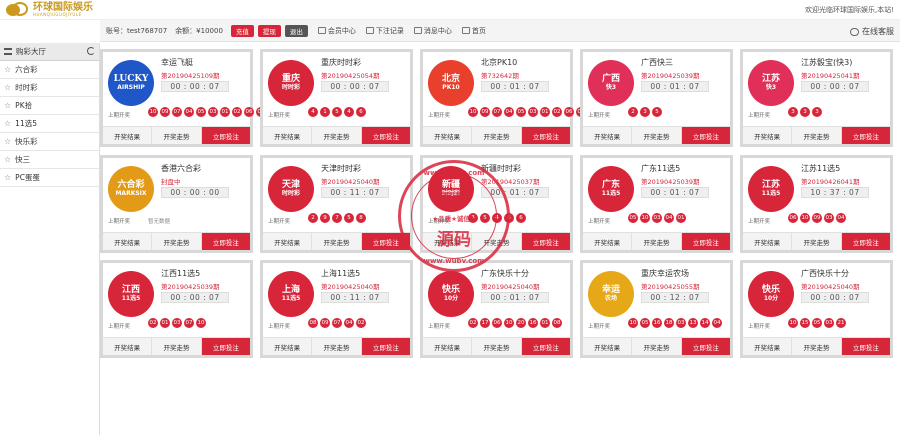 Image resolution: width=900 pixels, height=435 pixels. I want to click on card-actions: 开奖结果 开奖走势 立即投注, so click(176, 135).